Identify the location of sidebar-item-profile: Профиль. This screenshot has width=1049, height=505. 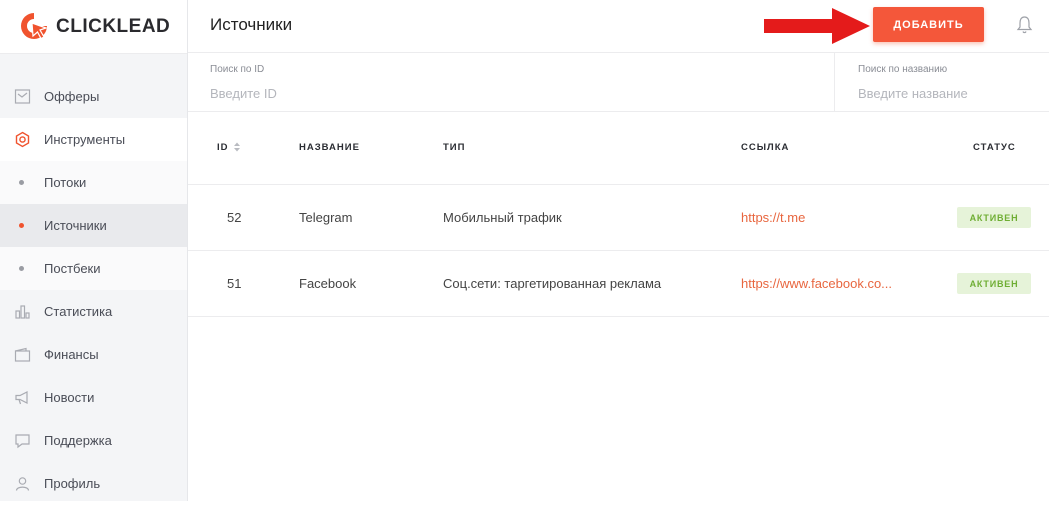
(93, 483).